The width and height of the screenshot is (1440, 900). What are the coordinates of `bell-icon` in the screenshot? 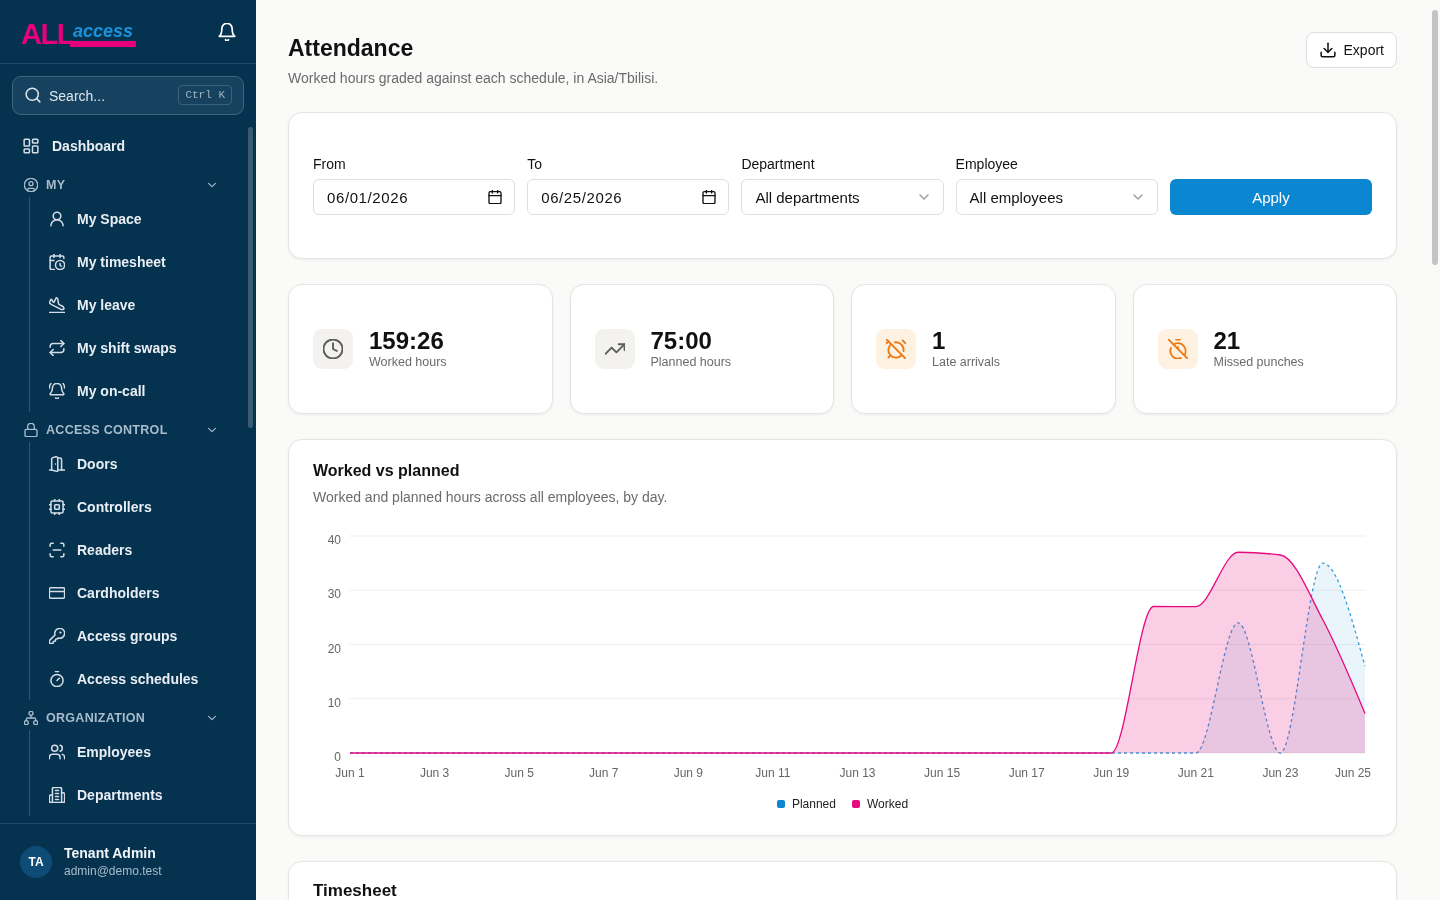 It's located at (227, 31).